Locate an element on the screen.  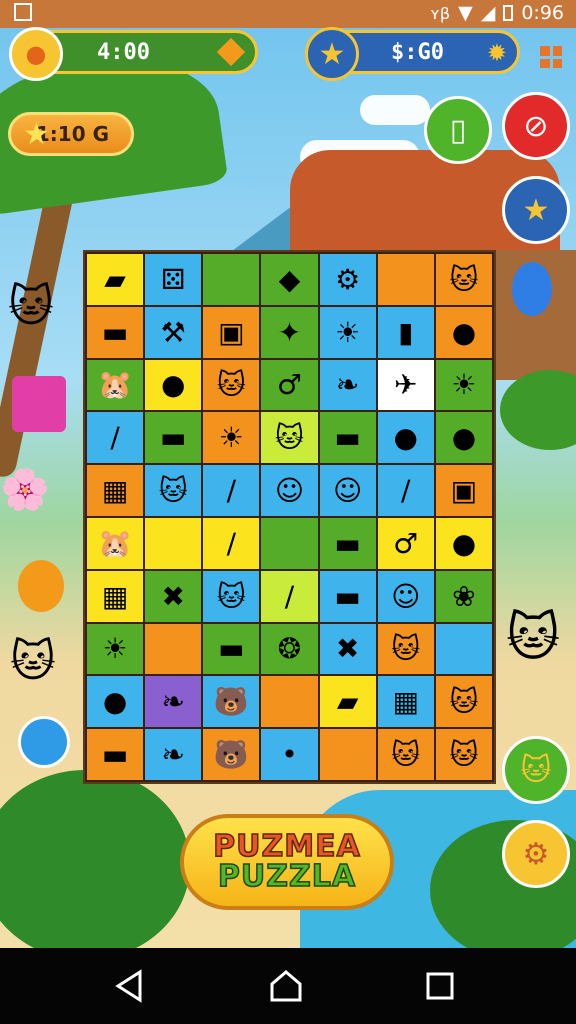
recents-icon is located at coordinates (440, 986).